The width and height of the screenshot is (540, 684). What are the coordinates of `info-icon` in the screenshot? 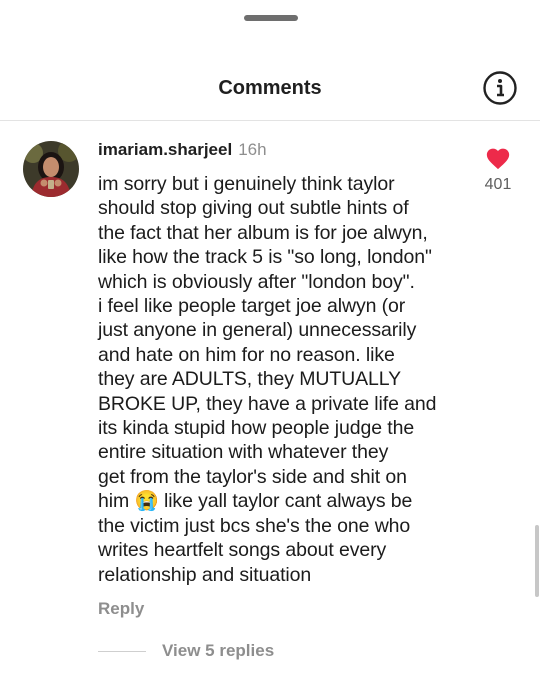 It's located at (500, 88).